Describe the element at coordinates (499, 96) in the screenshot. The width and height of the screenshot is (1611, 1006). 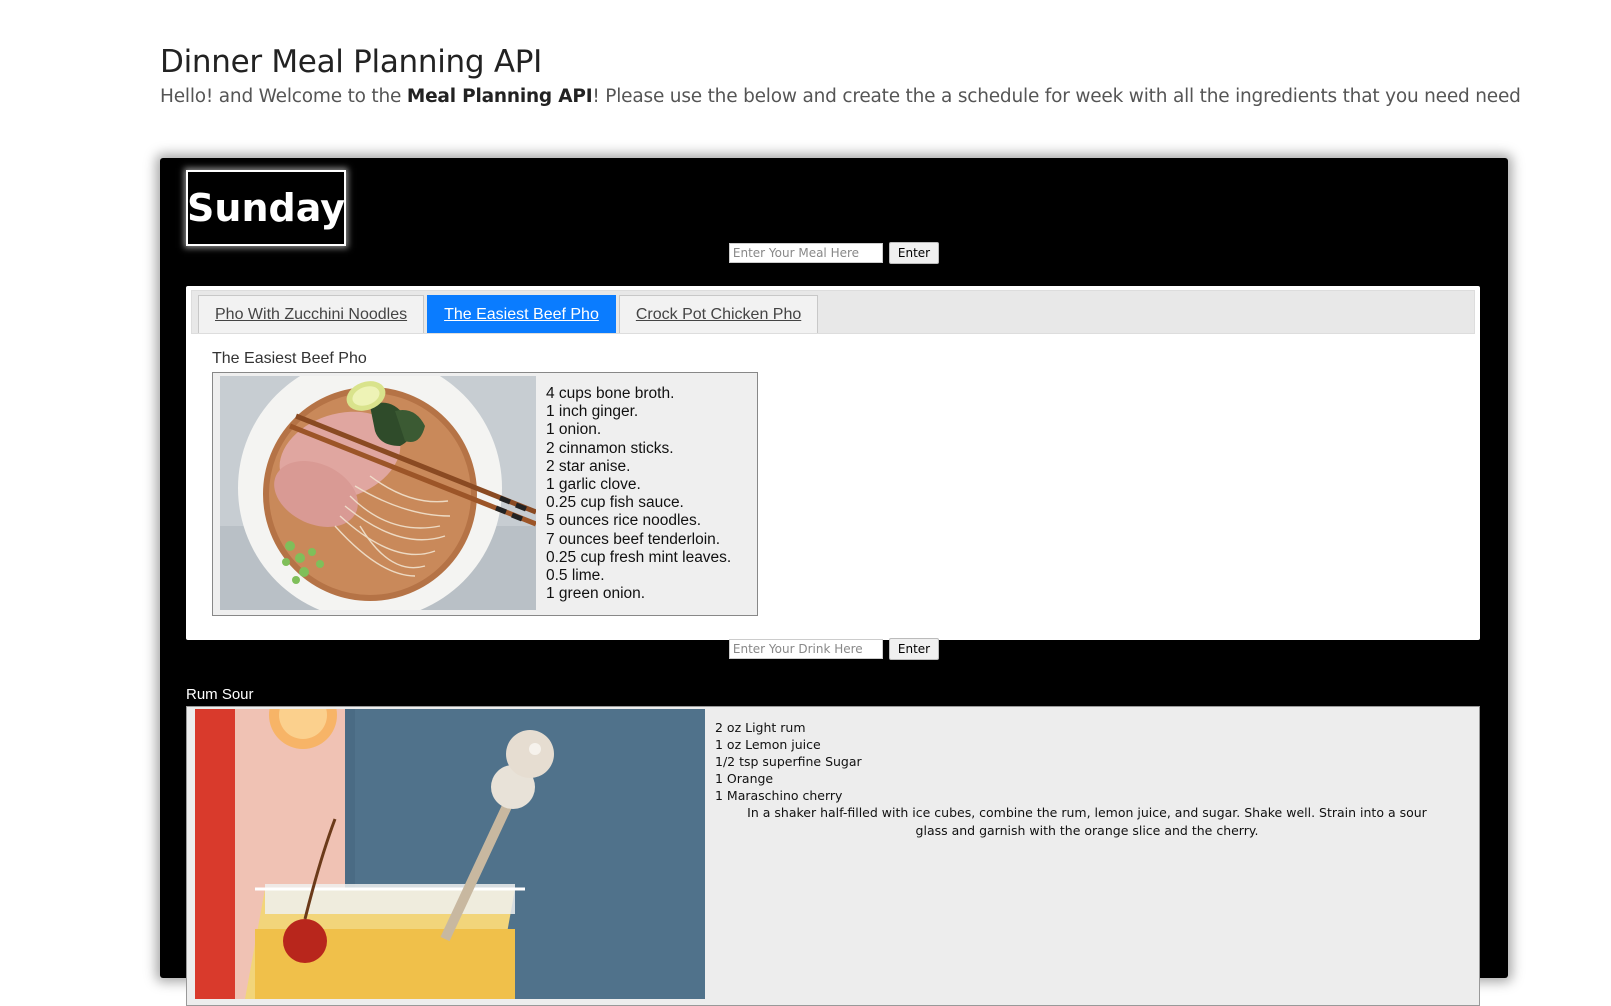
I see `intro-text-api-name: Meal Planning API` at that location.